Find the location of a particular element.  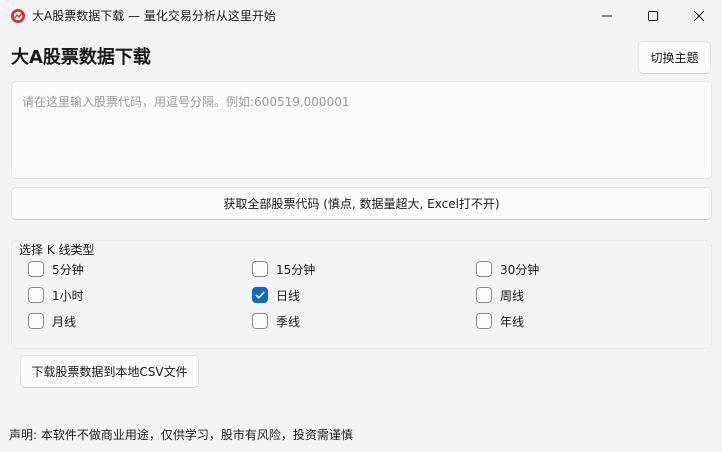

minimize-button is located at coordinates (607, 16).